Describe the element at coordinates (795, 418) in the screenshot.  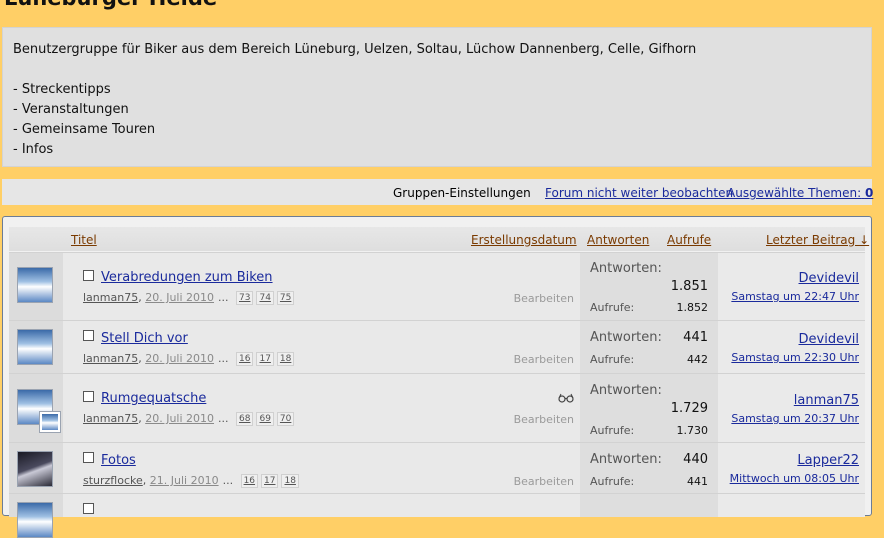
I see `last-post-time-link: Samstag um 20:37 Uhr` at that location.